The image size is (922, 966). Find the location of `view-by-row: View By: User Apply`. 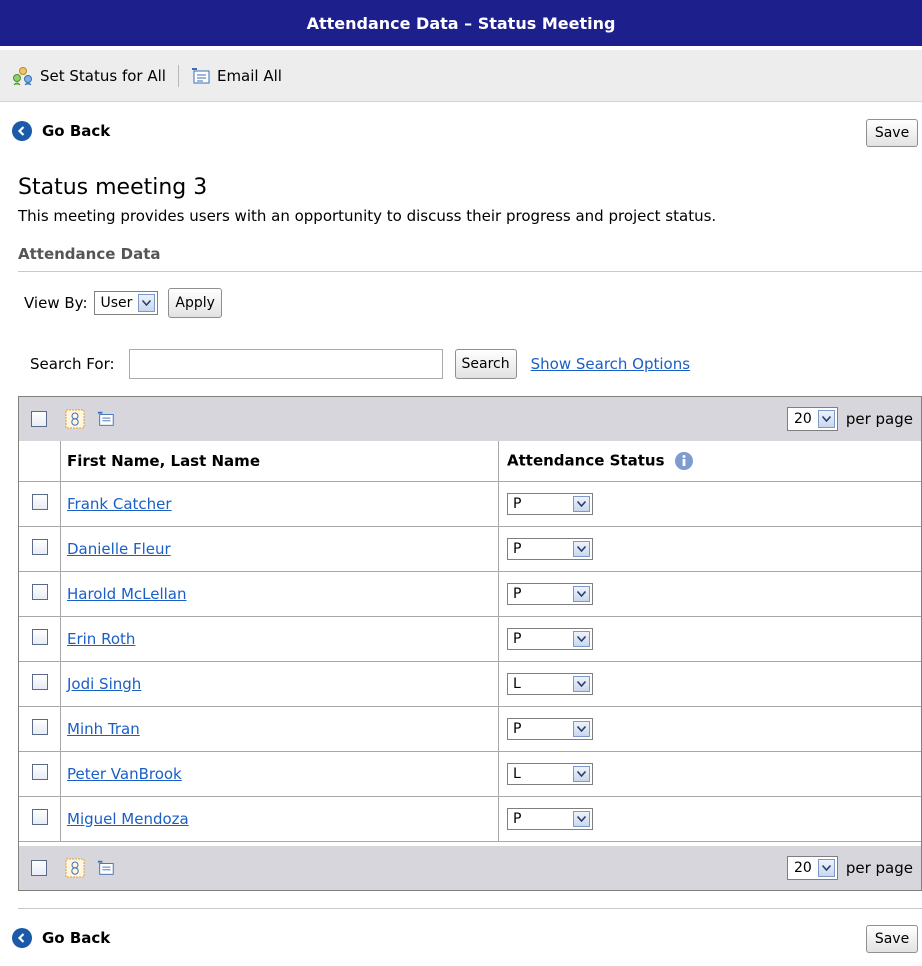

view-by-row: View By: User Apply is located at coordinates (123, 303).